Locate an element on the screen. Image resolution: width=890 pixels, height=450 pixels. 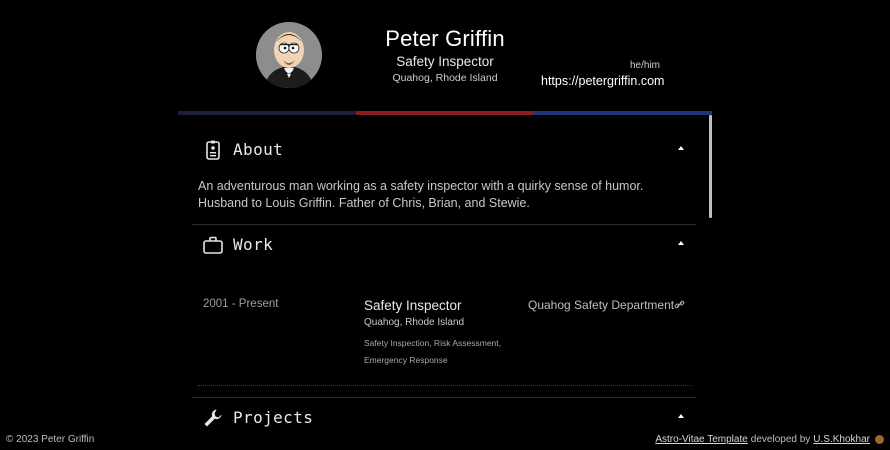
footer-copyright: © 2023 Peter Griffin is located at coordinates (50, 439).